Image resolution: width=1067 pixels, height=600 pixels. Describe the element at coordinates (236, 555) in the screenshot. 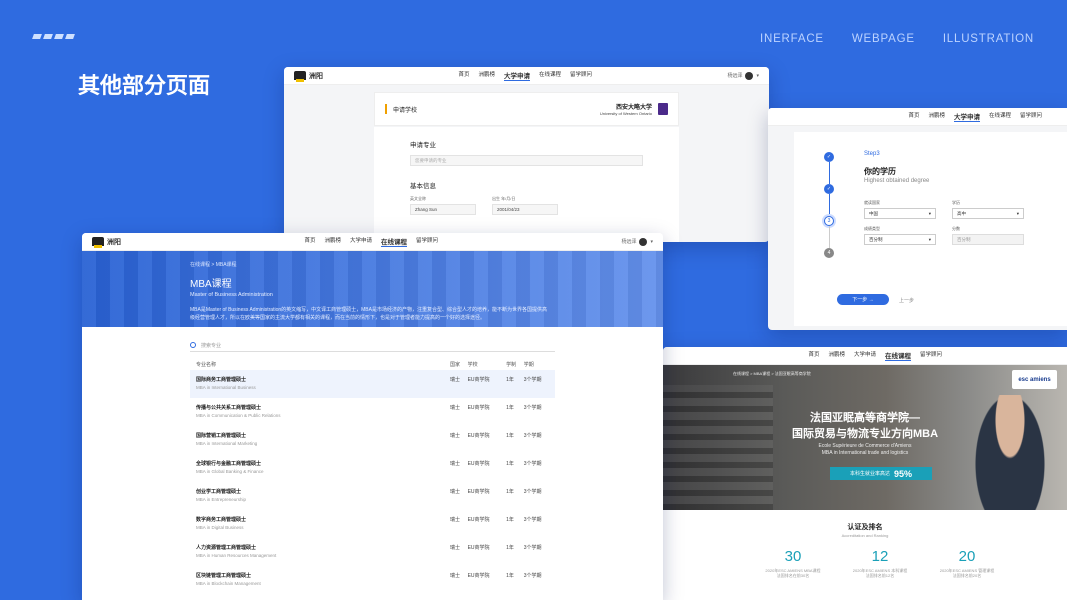

I see `program-name-en: MBA in Human Resources Management` at that location.